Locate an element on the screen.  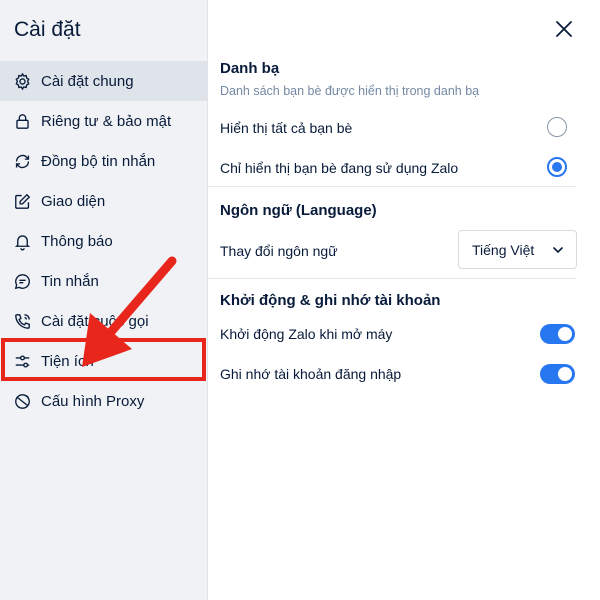
launch-on-startup-label: Khởi động Zalo khi mở máy is located at coordinates (306, 334).